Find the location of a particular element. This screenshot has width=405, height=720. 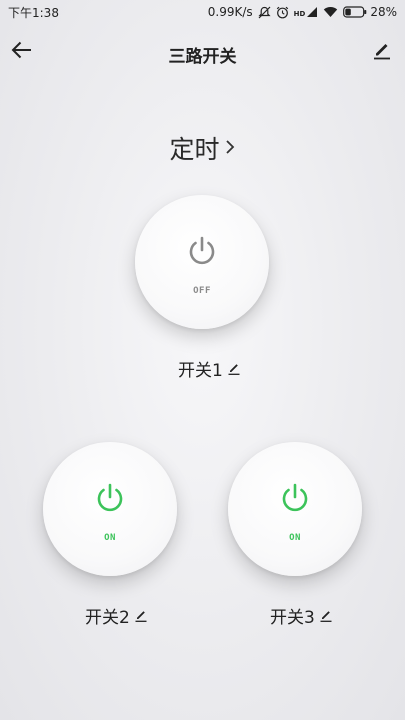

switch-2-state: ON is located at coordinates (110, 538).